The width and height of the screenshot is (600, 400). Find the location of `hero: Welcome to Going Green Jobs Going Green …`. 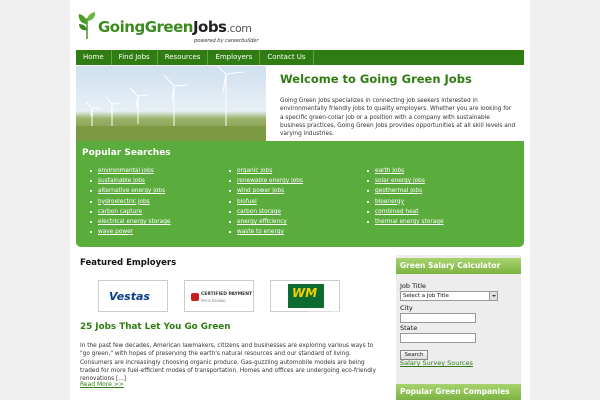

hero: Welcome to Going Green Jobs Going Green … is located at coordinates (300, 103).